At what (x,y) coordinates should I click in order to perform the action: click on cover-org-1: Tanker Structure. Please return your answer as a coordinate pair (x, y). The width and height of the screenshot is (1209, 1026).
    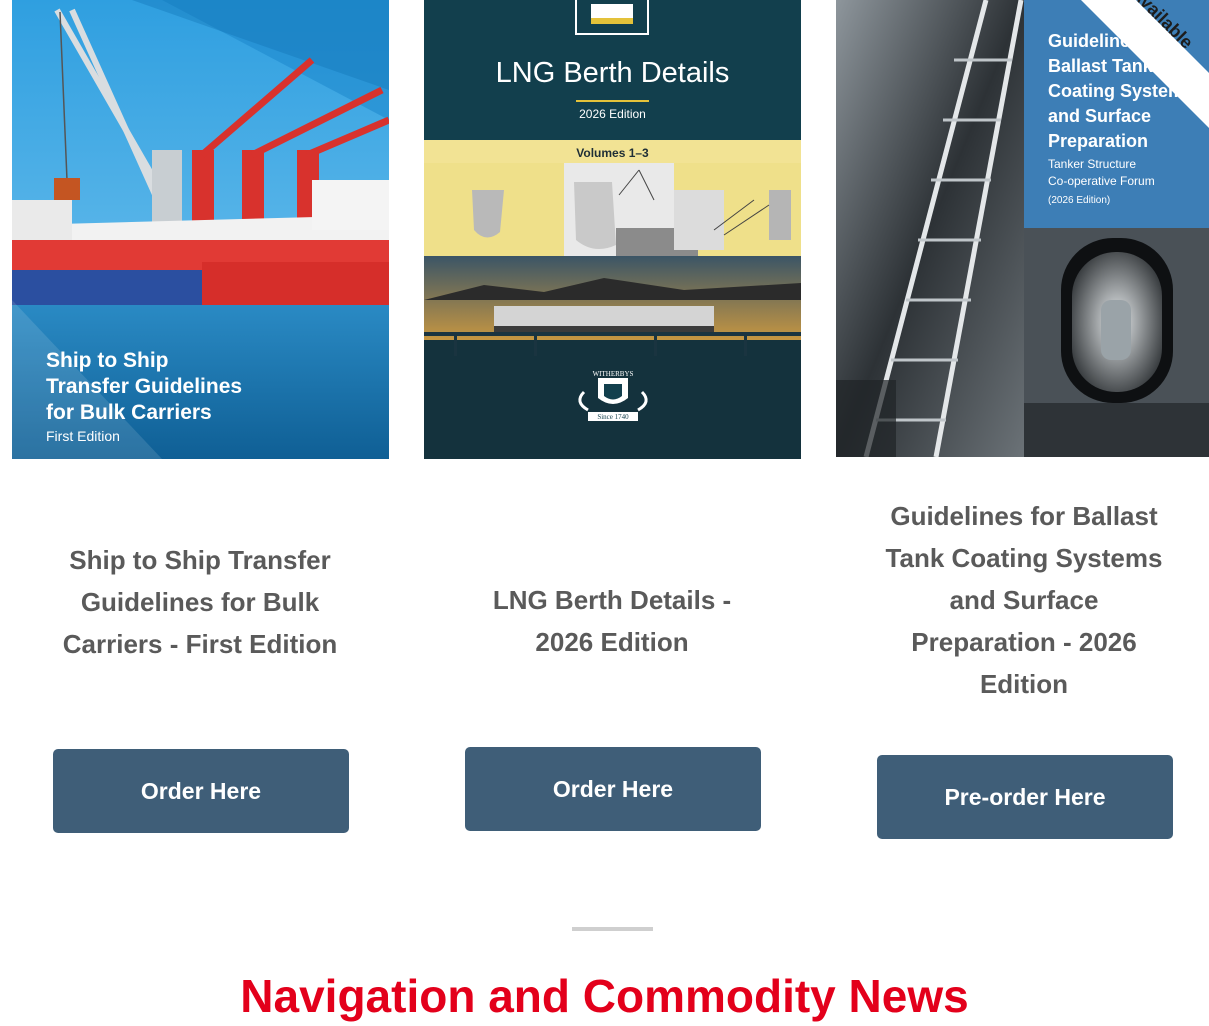
    Looking at the image, I should click on (1092, 164).